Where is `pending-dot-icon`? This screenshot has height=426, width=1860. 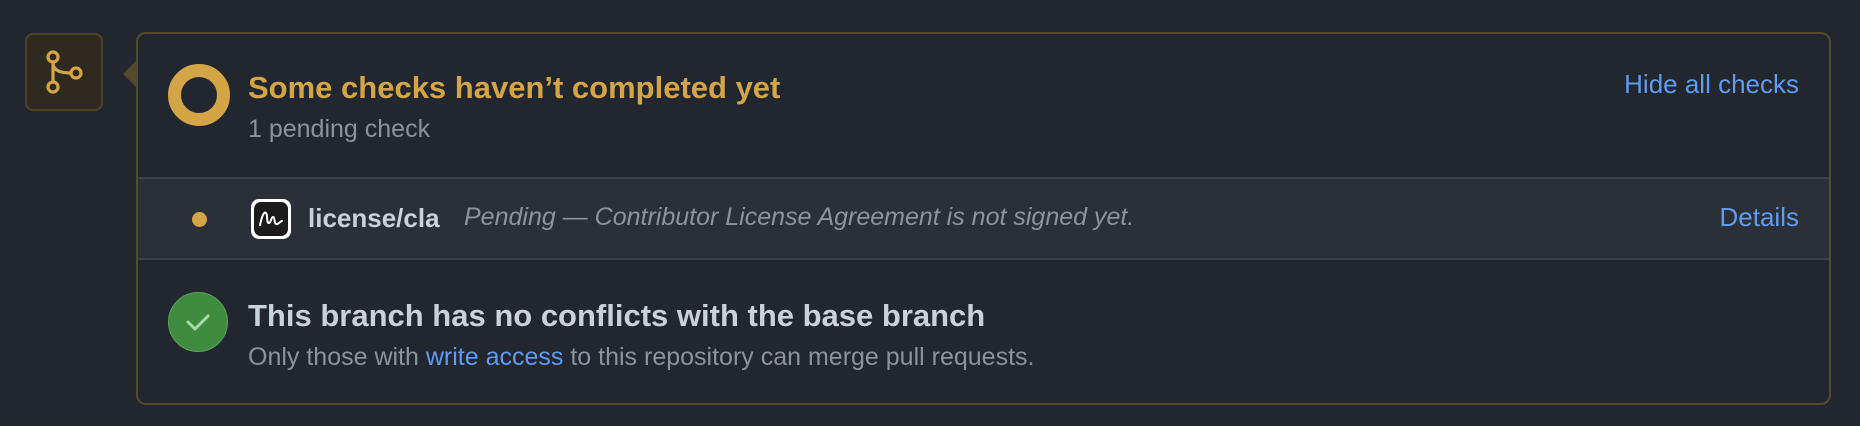 pending-dot-icon is located at coordinates (199, 219).